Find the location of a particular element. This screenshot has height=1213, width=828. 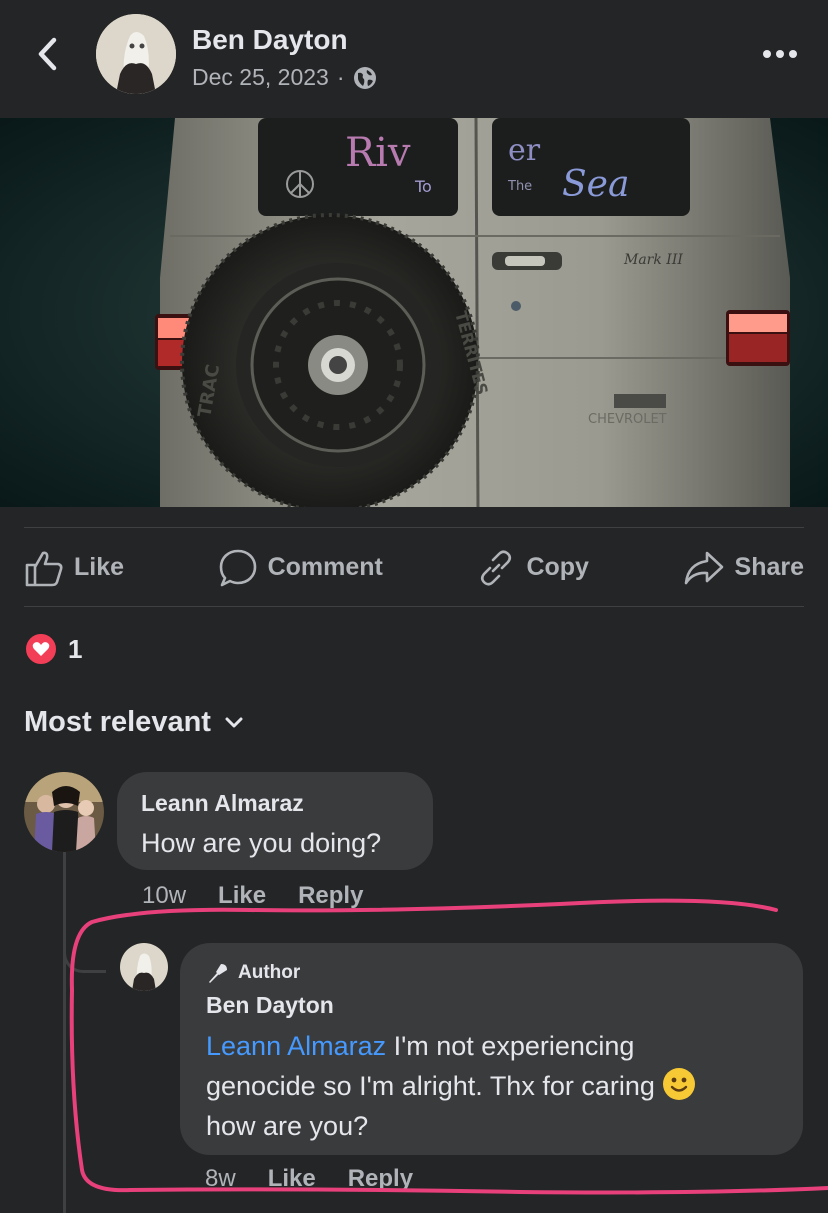

author-avatar is located at coordinates (136, 54).